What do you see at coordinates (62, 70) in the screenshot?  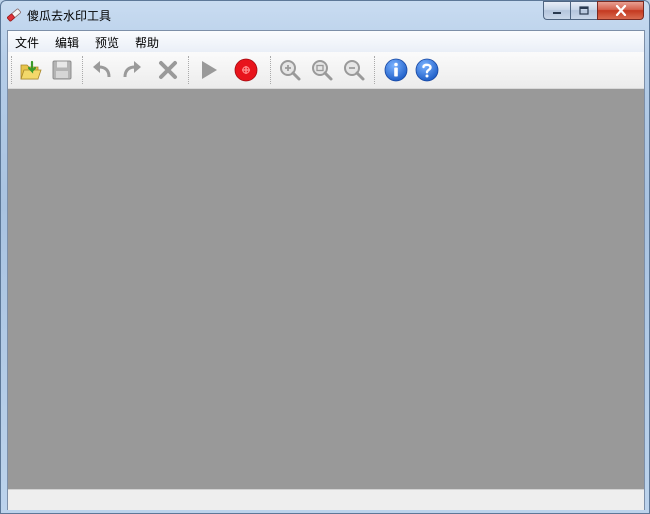 I see `save-icon` at bounding box center [62, 70].